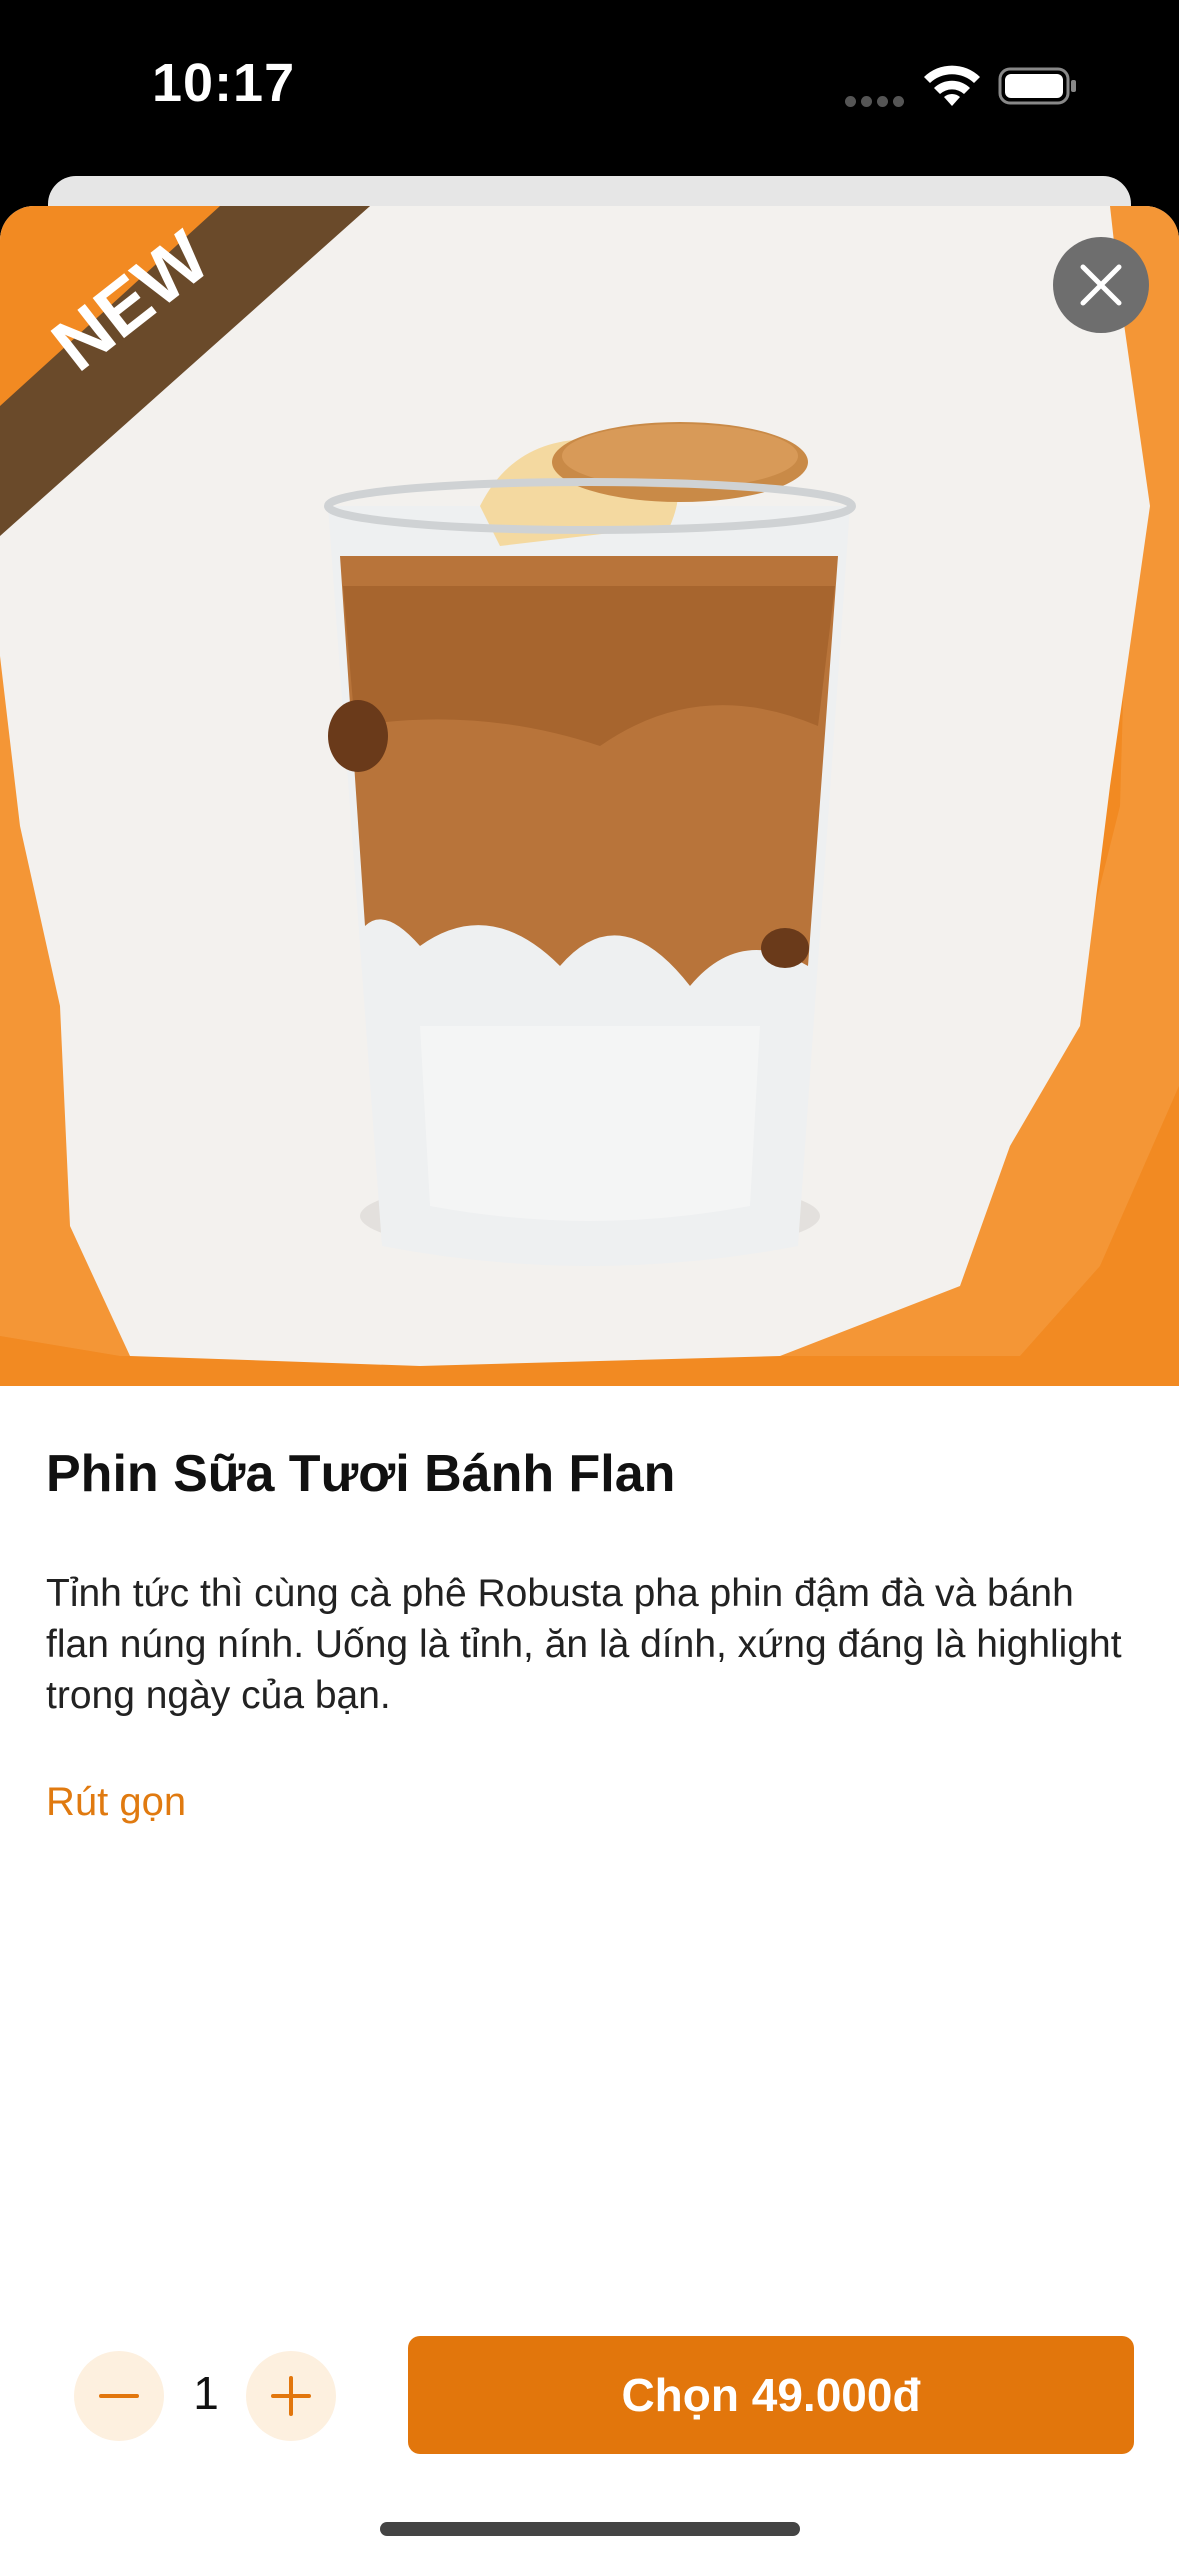  I want to click on increase-quantity-button, so click(291, 2396).